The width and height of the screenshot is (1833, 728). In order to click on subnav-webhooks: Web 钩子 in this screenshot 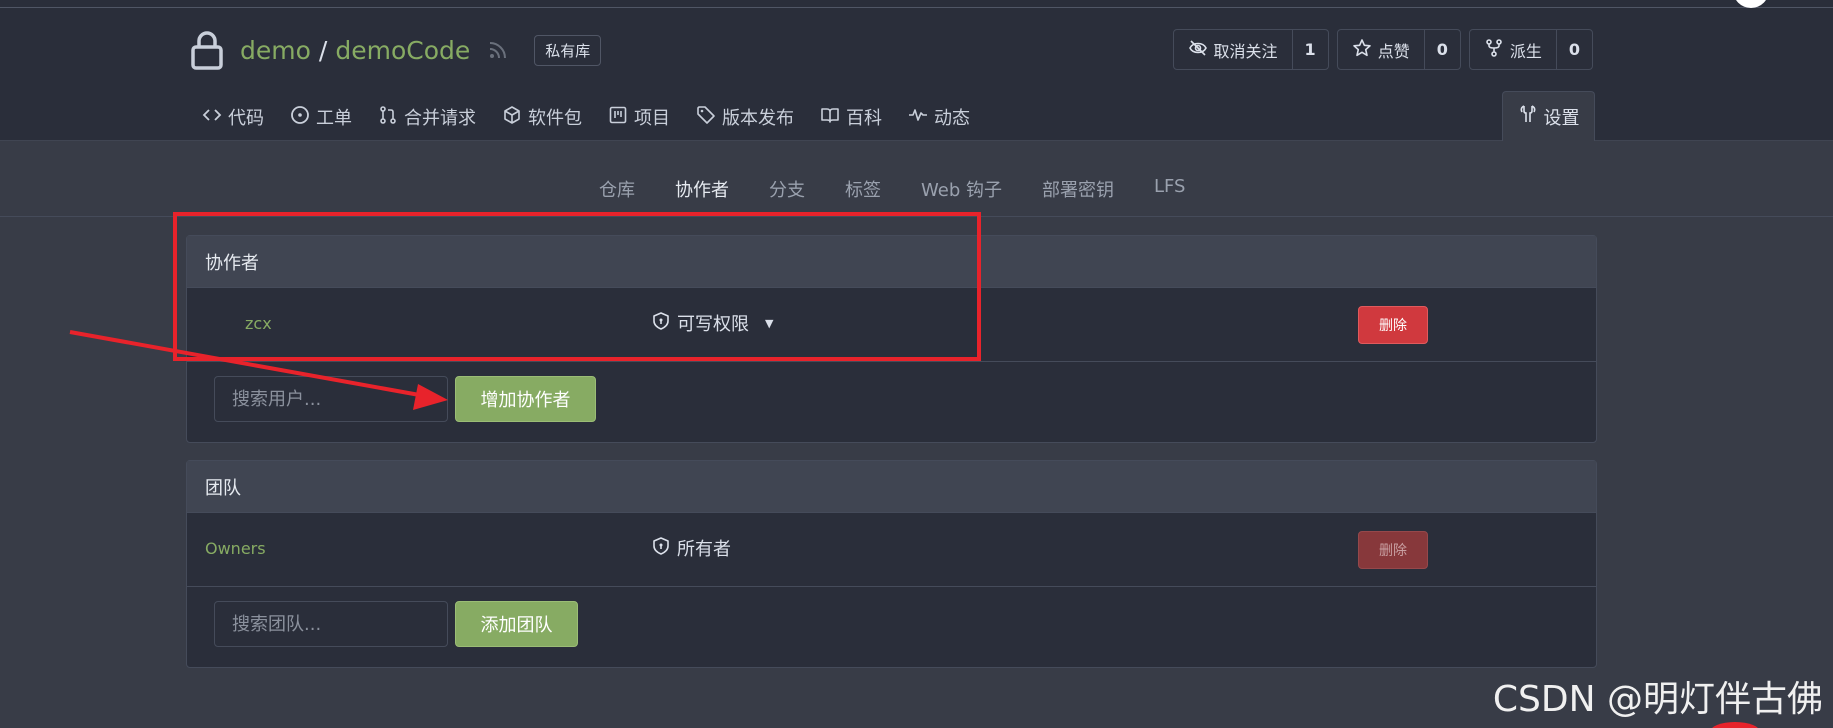, I will do `click(961, 189)`.